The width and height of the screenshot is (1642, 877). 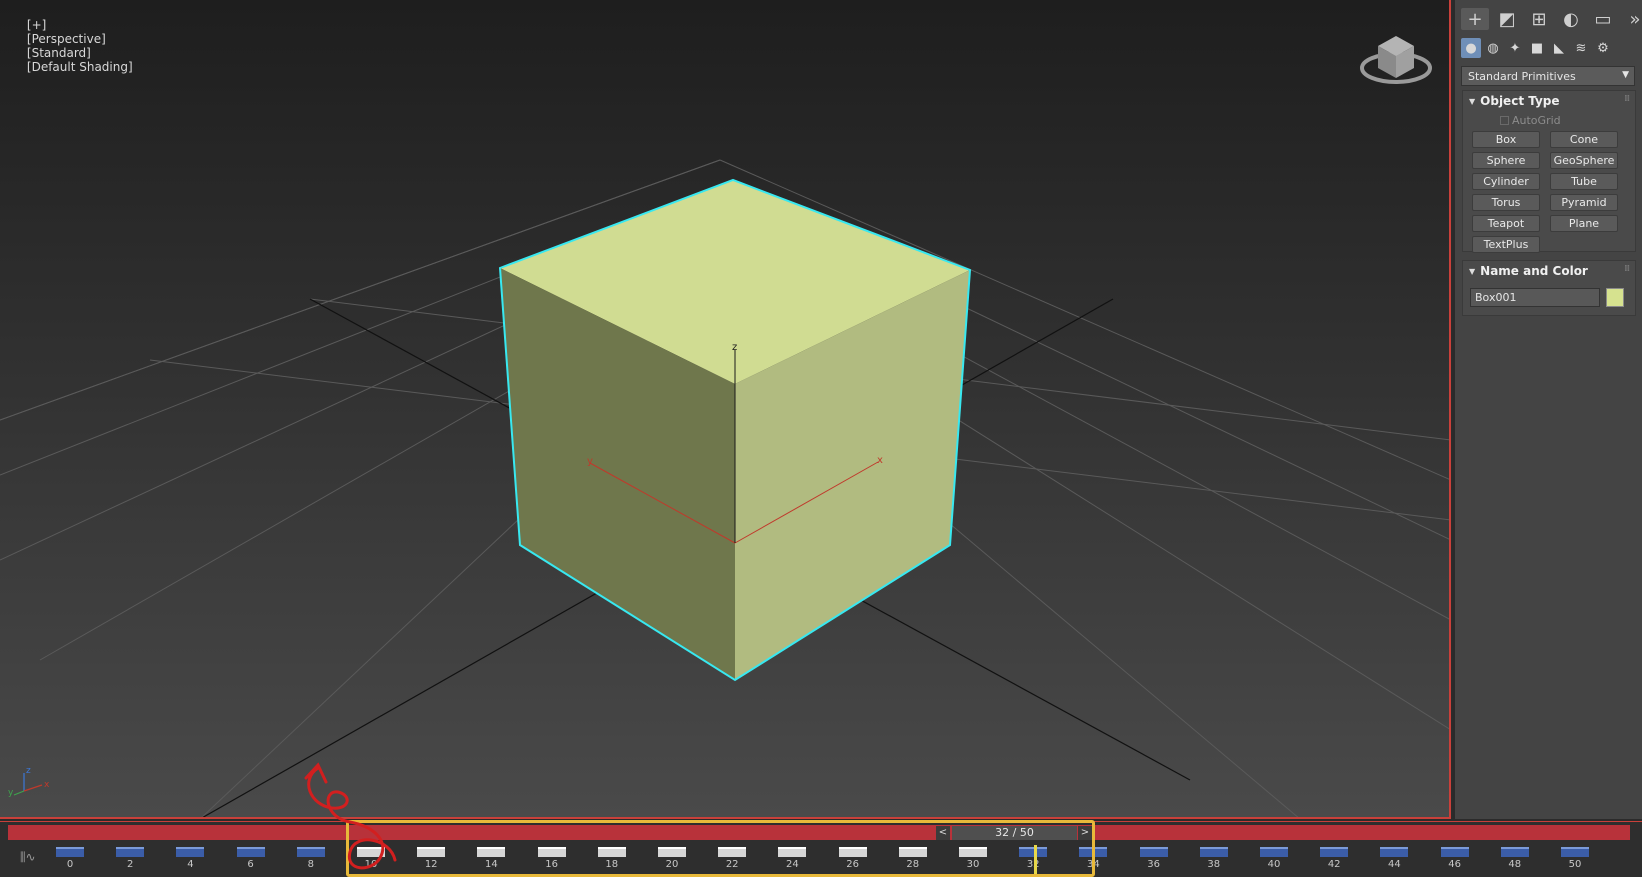 What do you see at coordinates (310, 864) in the screenshot?
I see `track-bar-tick-label: 8` at bounding box center [310, 864].